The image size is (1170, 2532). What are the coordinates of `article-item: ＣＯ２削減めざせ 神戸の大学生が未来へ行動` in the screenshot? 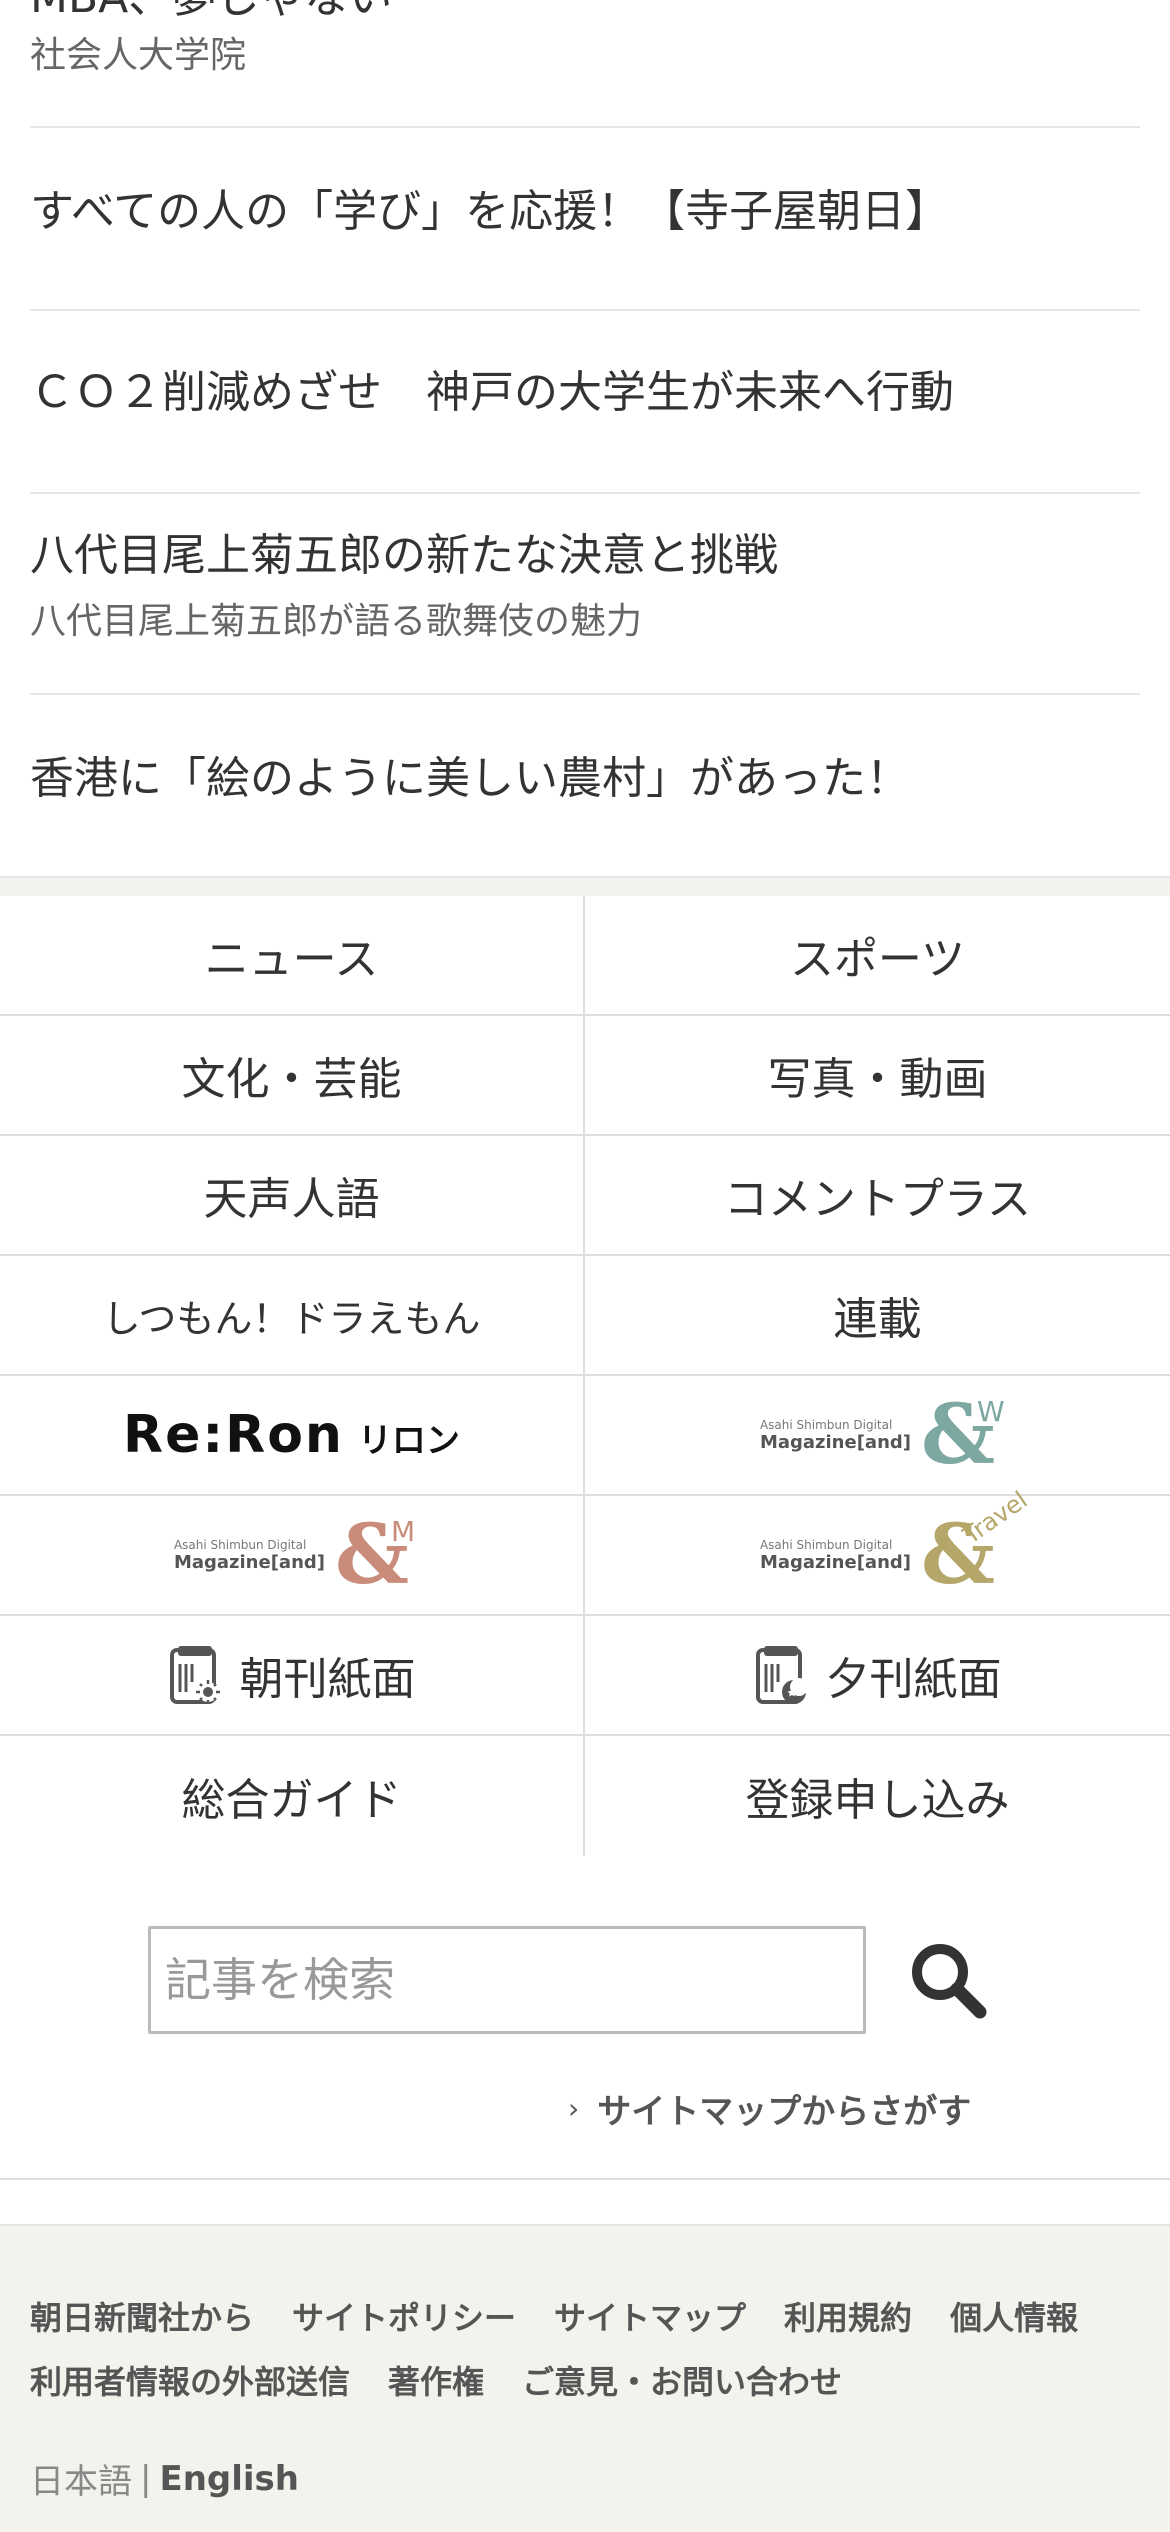 It's located at (585, 402).